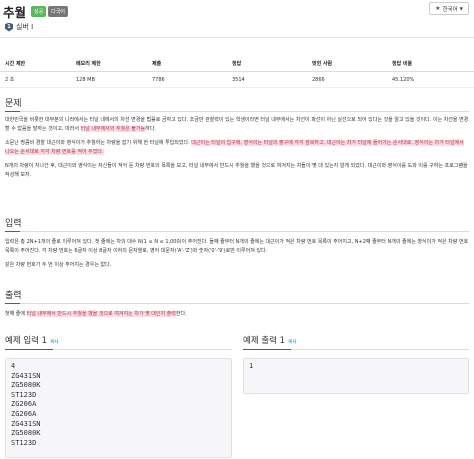 This screenshot has width=474, height=459. I want to click on code-line: 4, so click(13, 366).